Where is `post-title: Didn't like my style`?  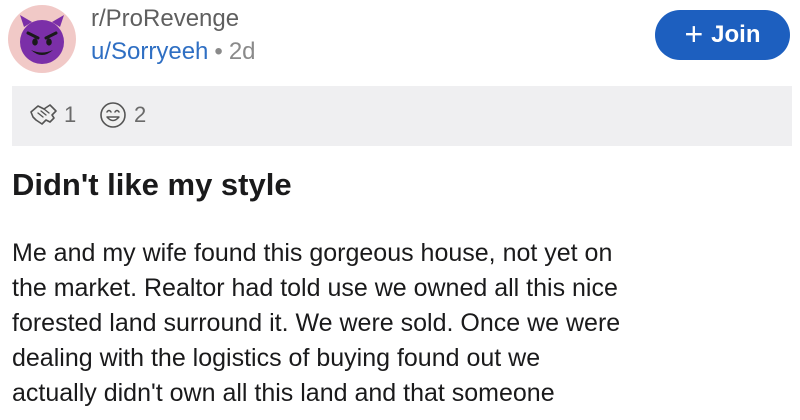 post-title: Didn't like my style is located at coordinates (152, 185).